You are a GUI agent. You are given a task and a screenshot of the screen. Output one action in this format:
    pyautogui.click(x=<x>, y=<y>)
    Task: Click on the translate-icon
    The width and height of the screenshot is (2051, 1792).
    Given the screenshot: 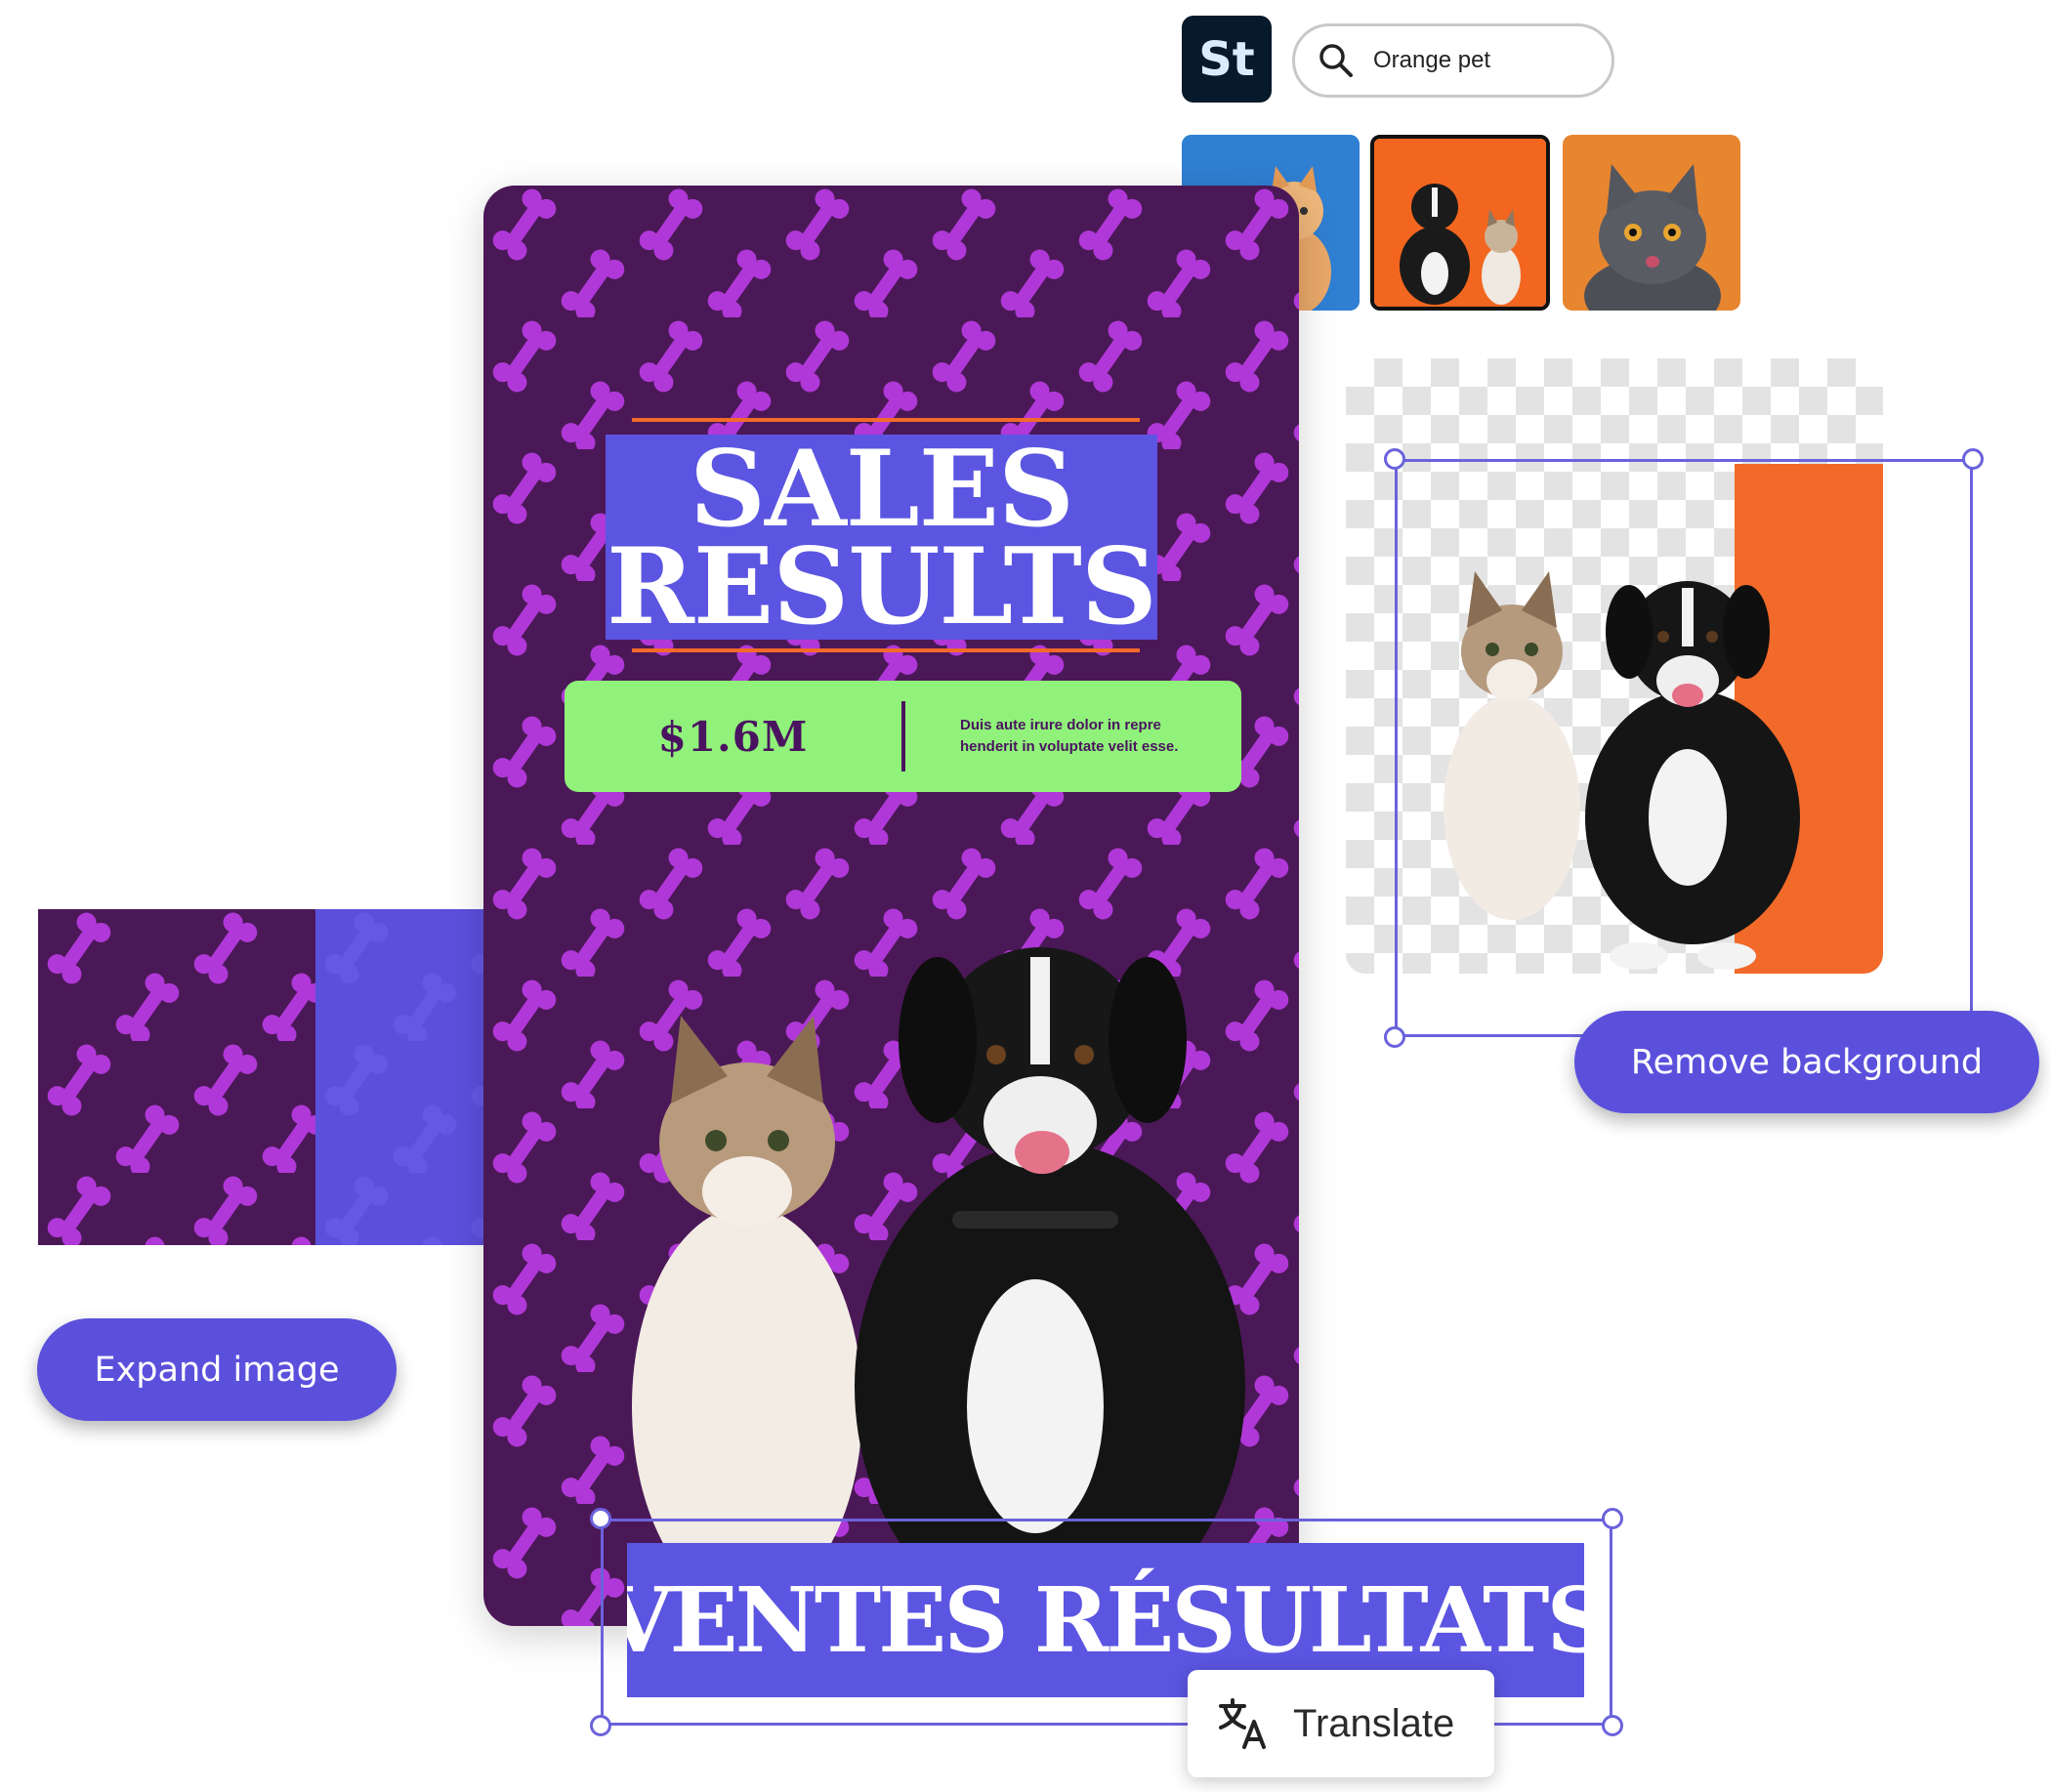 What is the action you would take?
    pyautogui.click(x=1242, y=1723)
    